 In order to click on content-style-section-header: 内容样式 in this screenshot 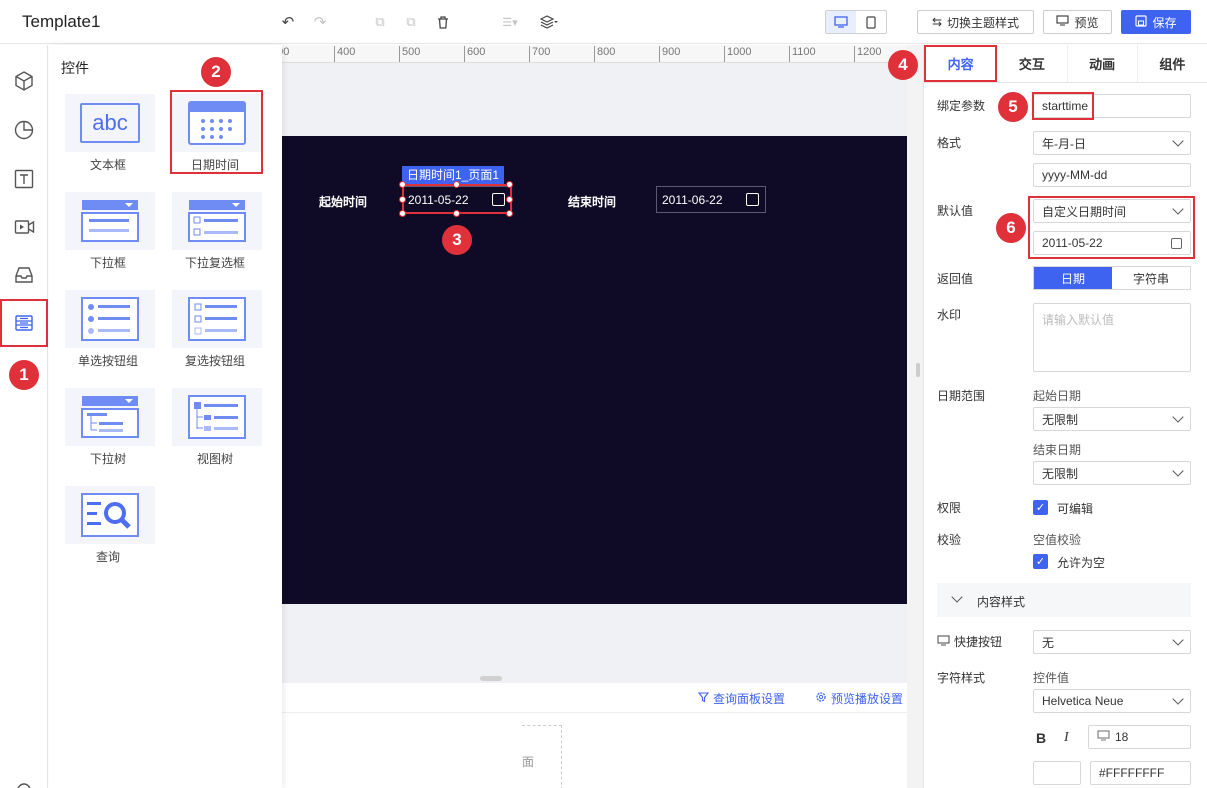, I will do `click(1064, 600)`.